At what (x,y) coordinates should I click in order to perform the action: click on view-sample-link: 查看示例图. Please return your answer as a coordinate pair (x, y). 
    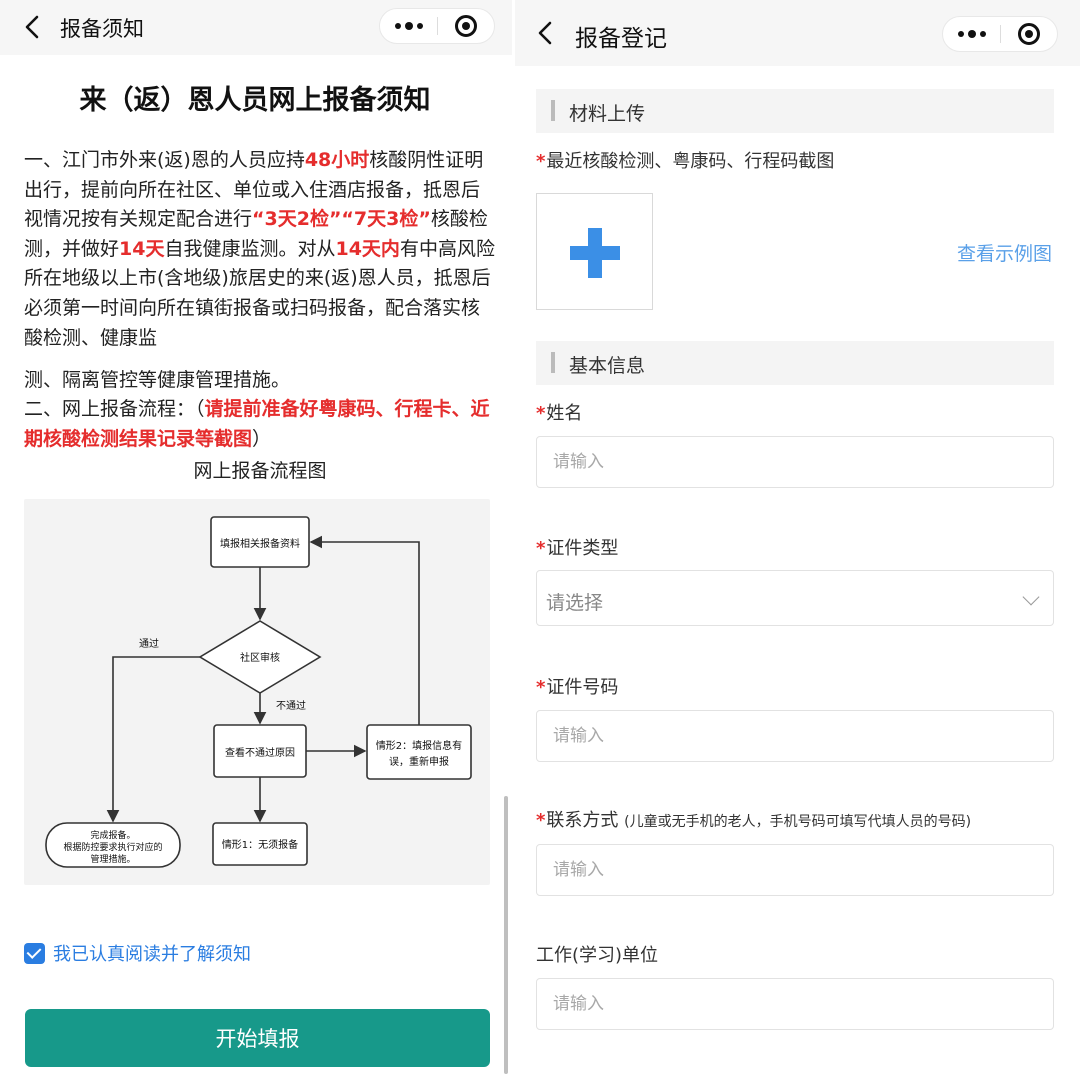
    Looking at the image, I should click on (1004, 252).